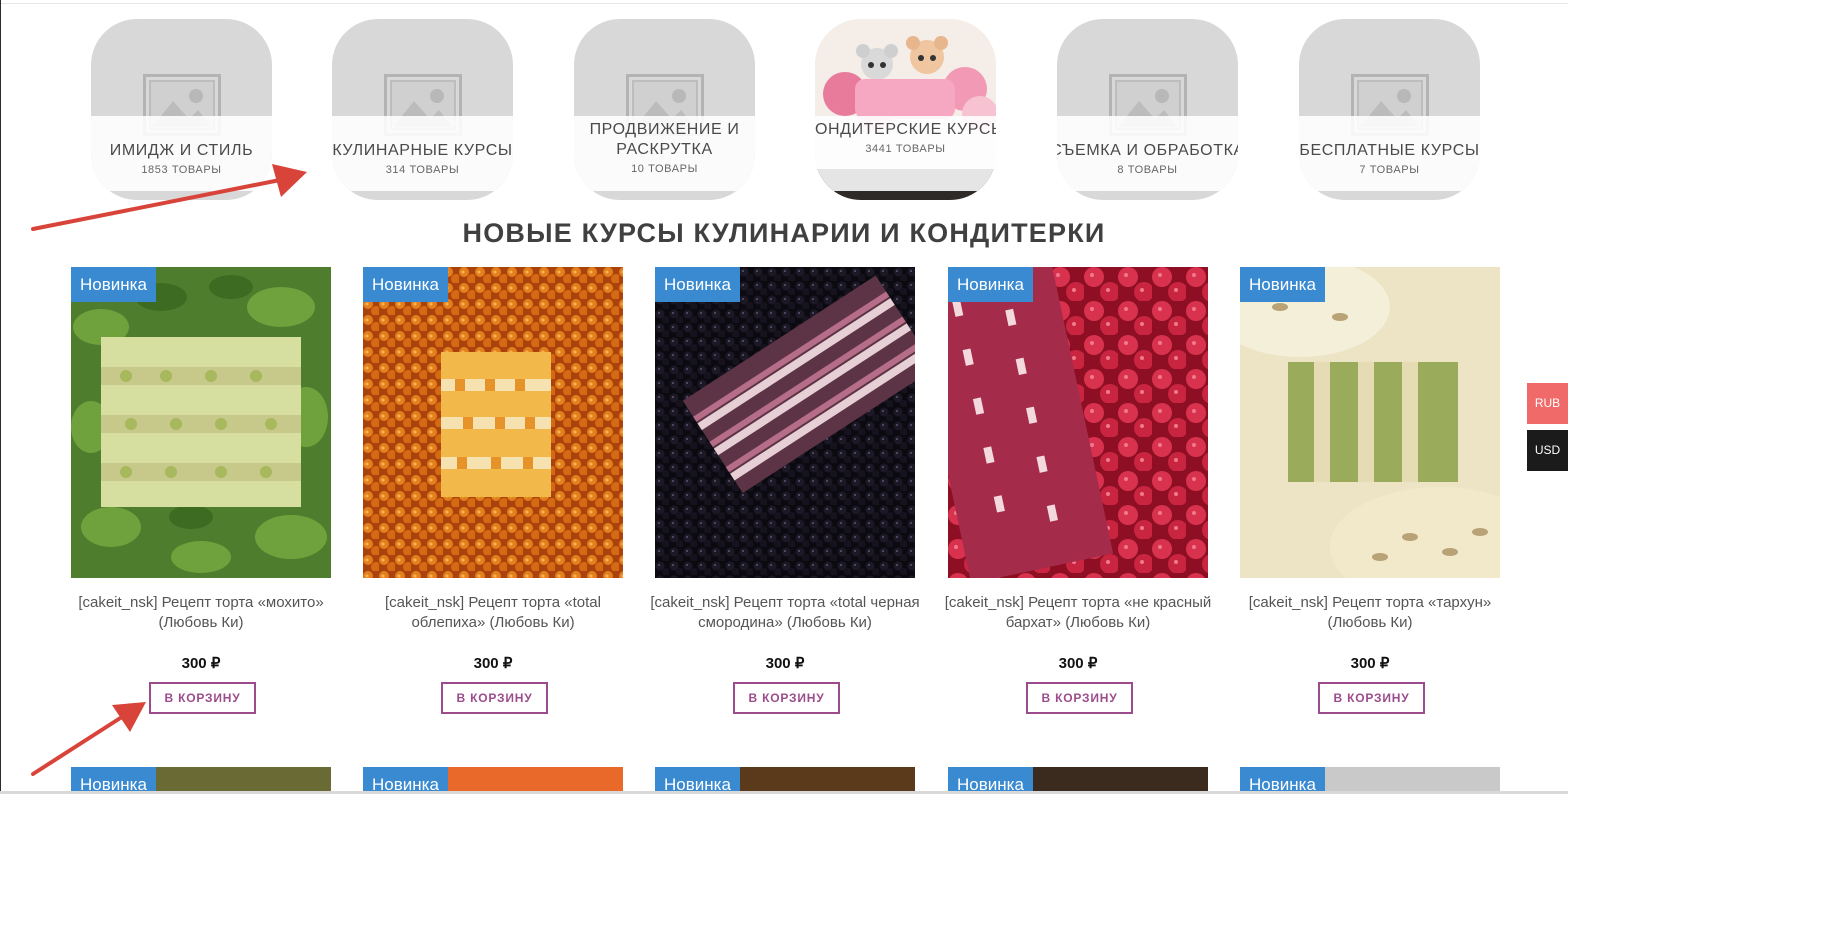 The image size is (1838, 931). I want to click on category-name: СЪЕМКА И ОБРАБОТКА, so click(1147, 150).